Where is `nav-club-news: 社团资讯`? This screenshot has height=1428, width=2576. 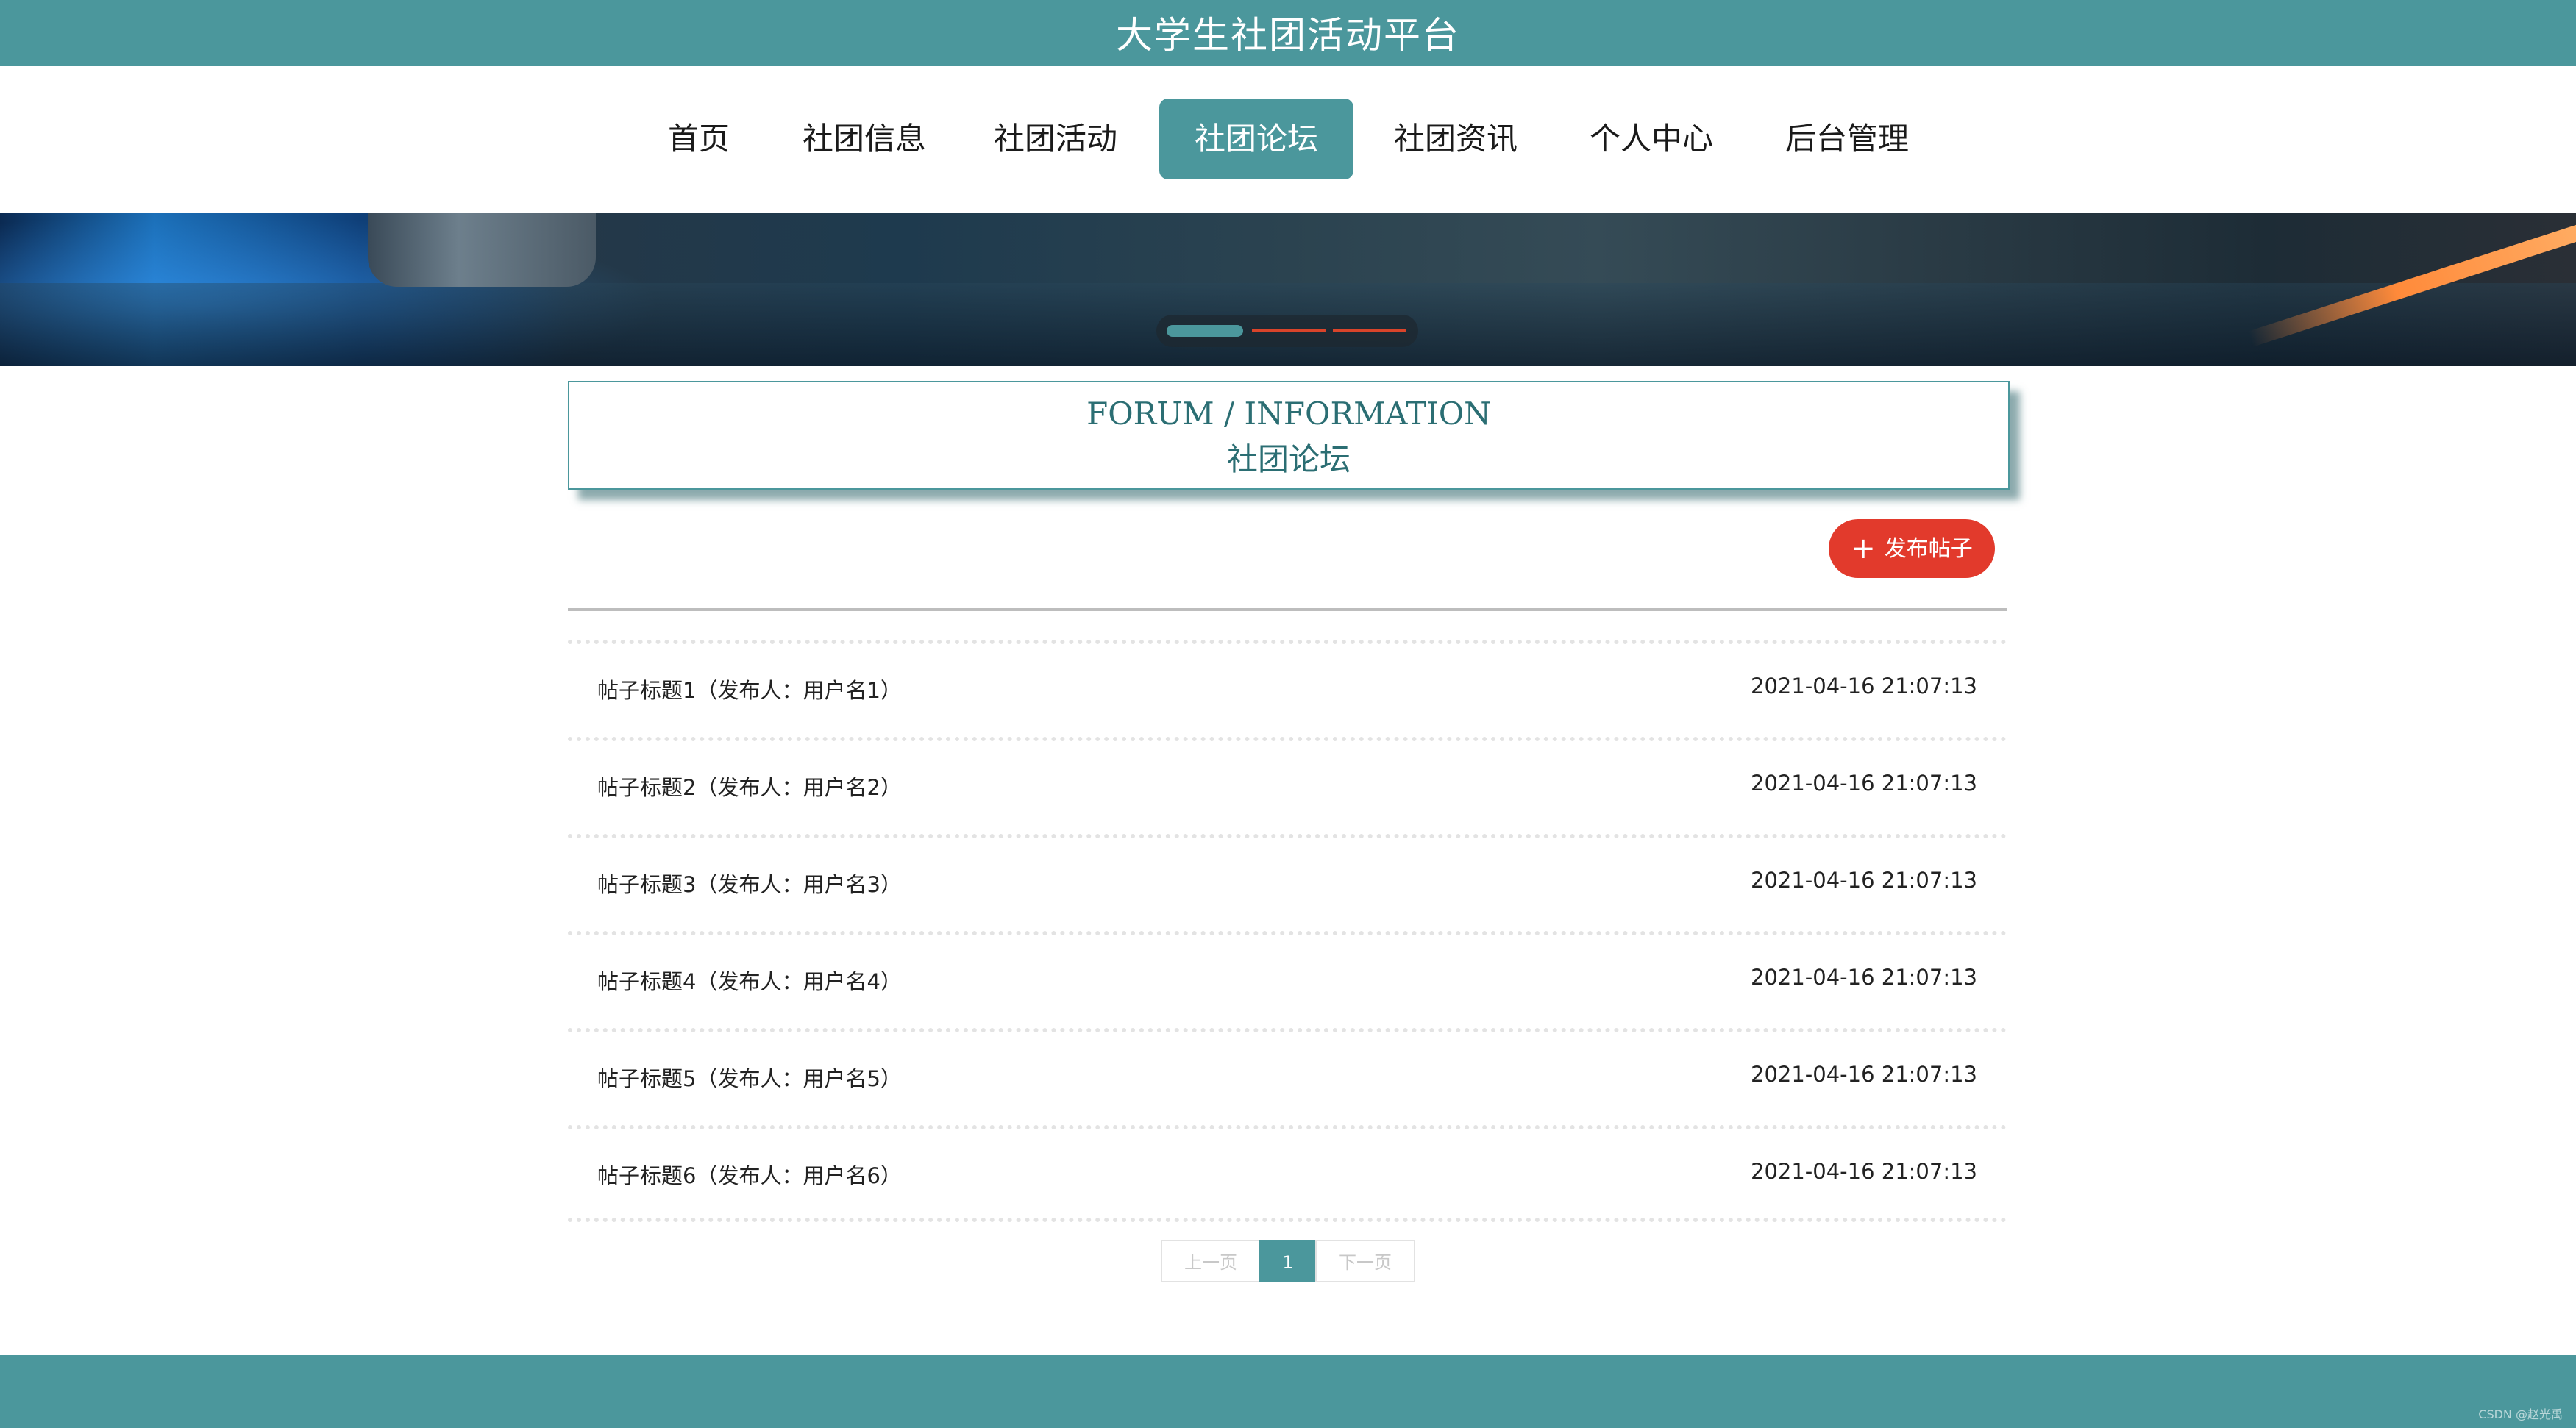
nav-club-news: 社团资讯 is located at coordinates (1456, 139).